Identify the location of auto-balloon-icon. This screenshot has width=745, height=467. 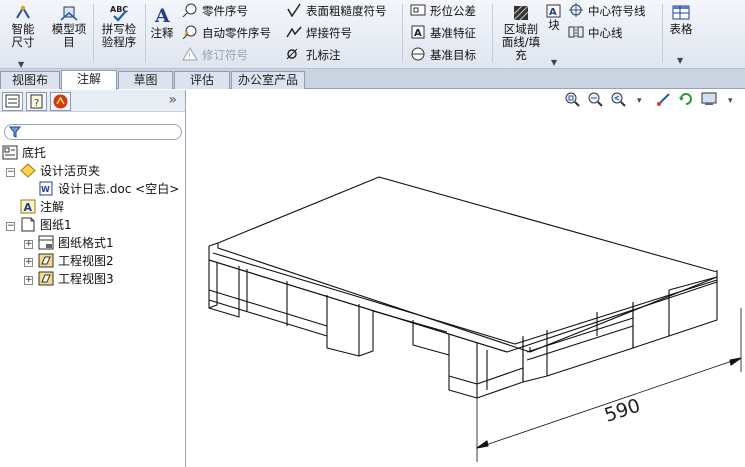
(189, 32).